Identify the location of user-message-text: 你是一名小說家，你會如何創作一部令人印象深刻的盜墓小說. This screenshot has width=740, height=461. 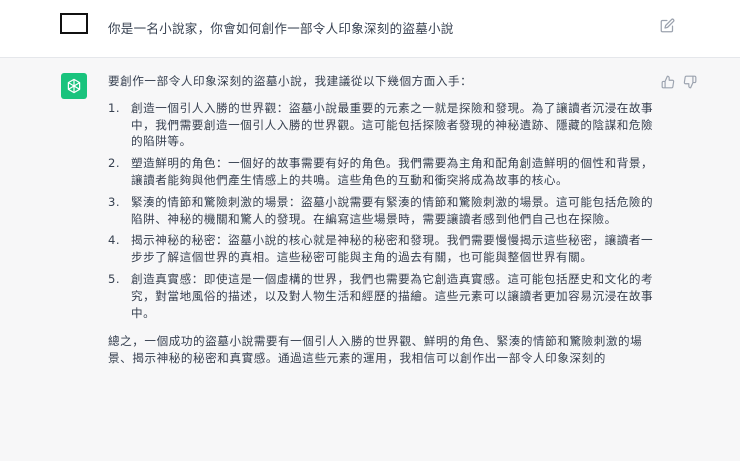
(281, 28).